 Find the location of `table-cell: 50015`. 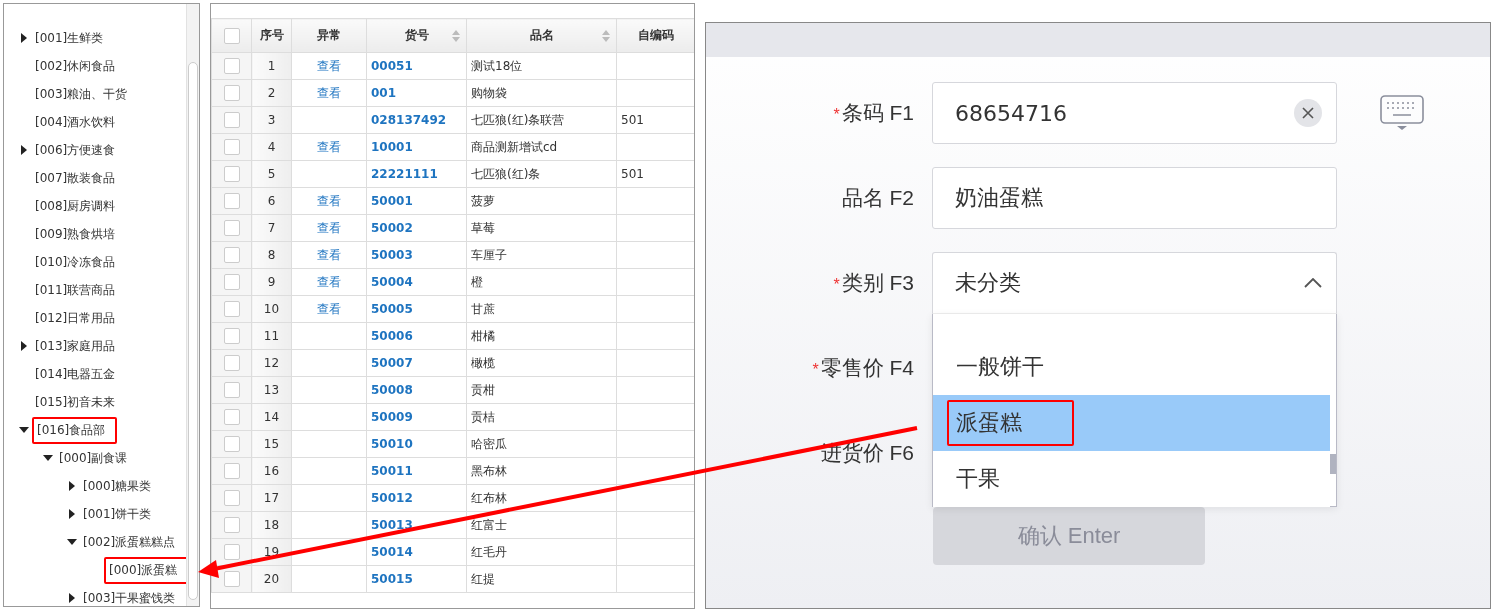

table-cell: 50015 is located at coordinates (416, 579).